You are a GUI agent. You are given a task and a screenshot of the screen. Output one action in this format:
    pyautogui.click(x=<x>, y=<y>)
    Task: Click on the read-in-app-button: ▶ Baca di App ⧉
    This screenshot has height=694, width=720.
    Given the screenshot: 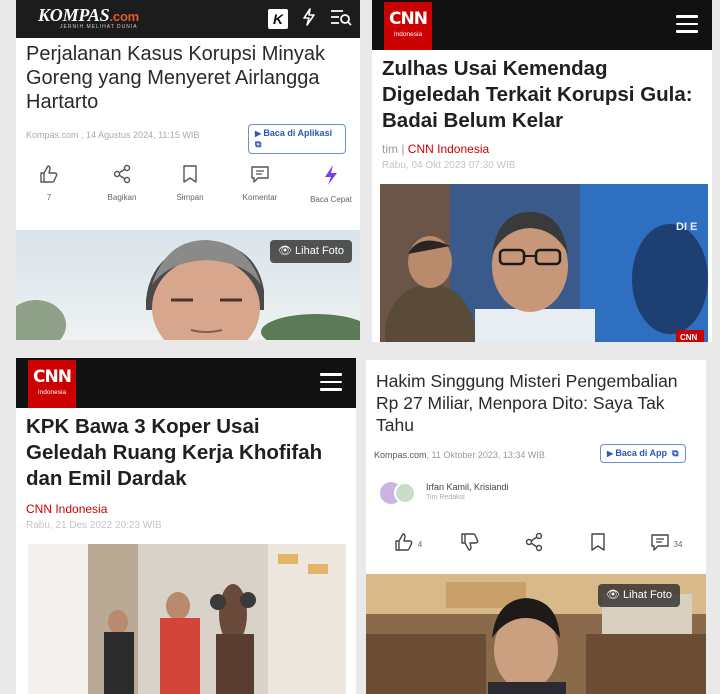 What is the action you would take?
    pyautogui.click(x=643, y=453)
    